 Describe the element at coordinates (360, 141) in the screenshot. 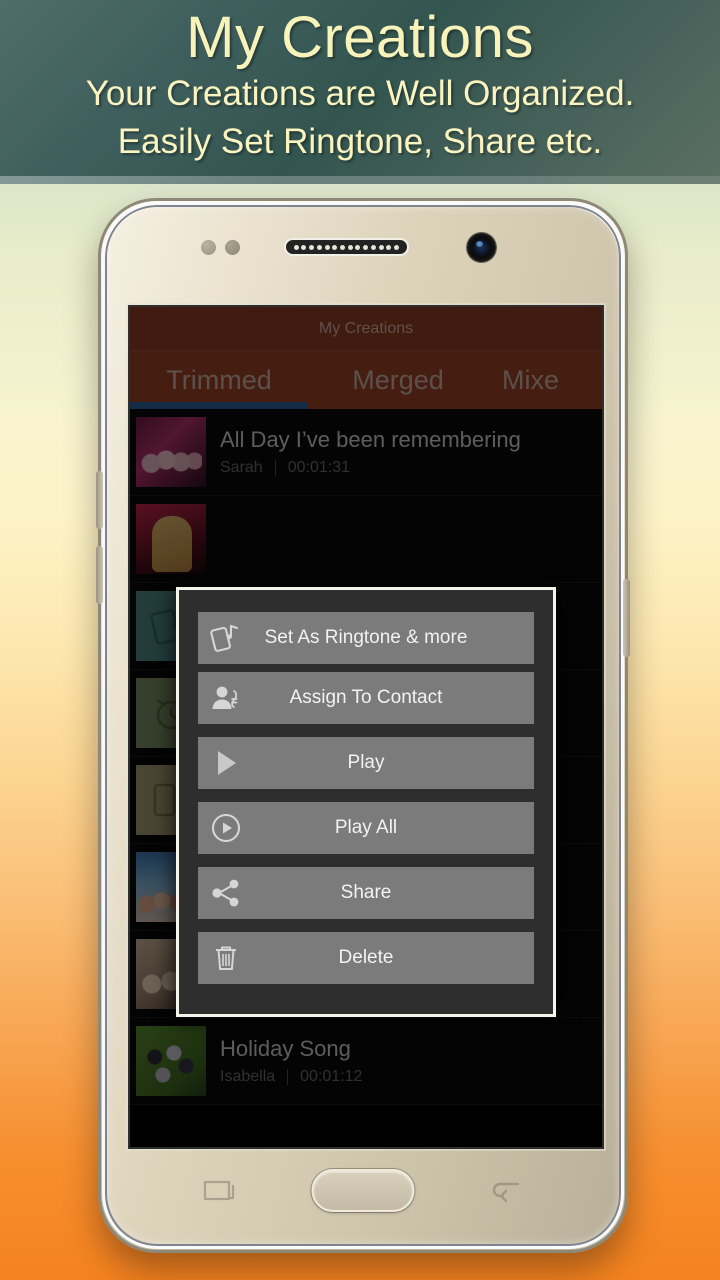

I see `promo-subtitle-line-2: Easily Set Ringtone, Share etc.` at that location.